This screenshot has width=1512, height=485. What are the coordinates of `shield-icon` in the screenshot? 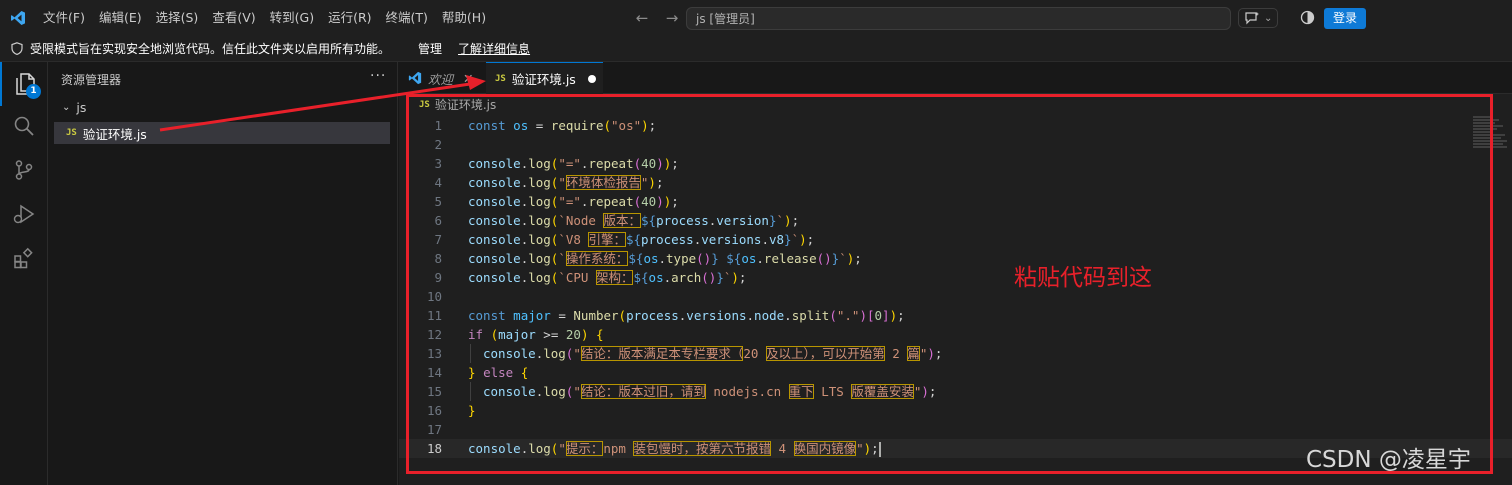 It's located at (17, 48).